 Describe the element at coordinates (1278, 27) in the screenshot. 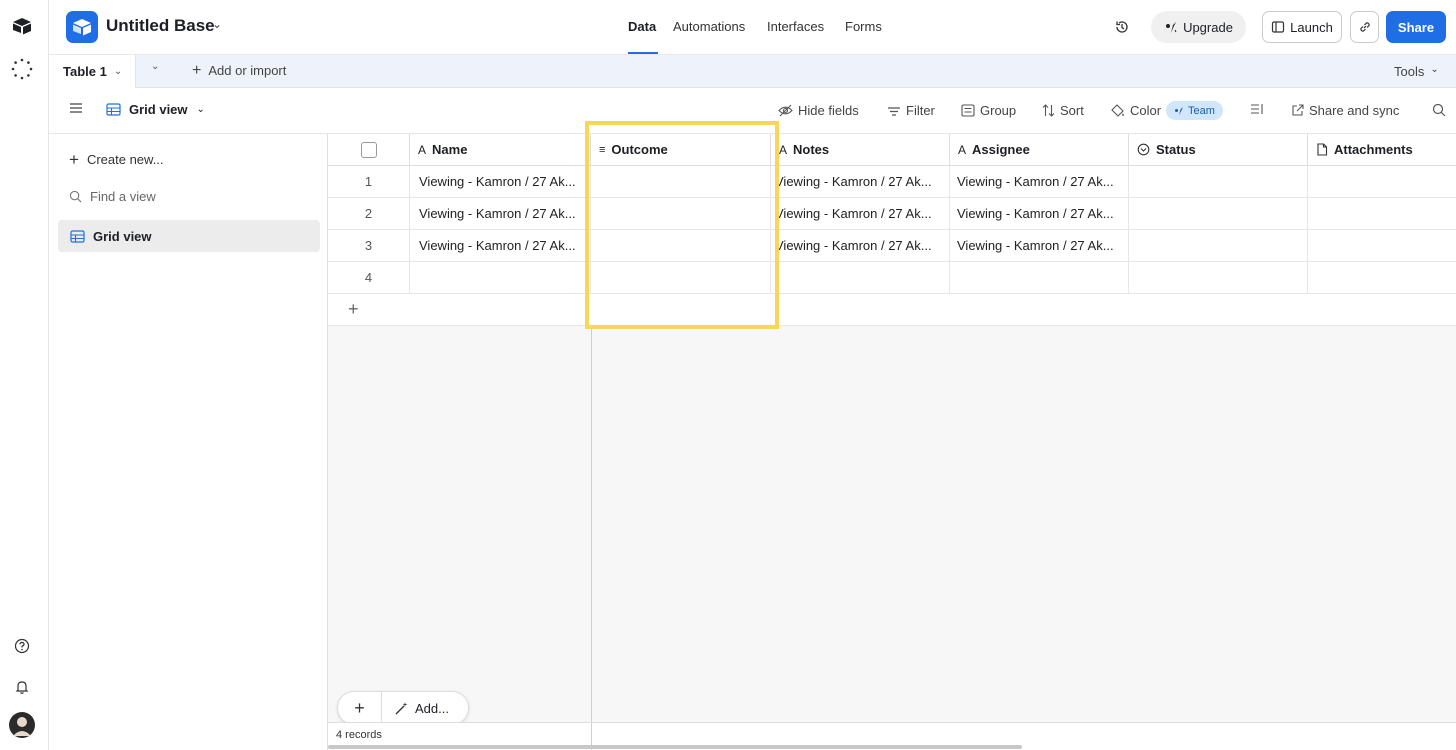

I see `launch-icon` at that location.